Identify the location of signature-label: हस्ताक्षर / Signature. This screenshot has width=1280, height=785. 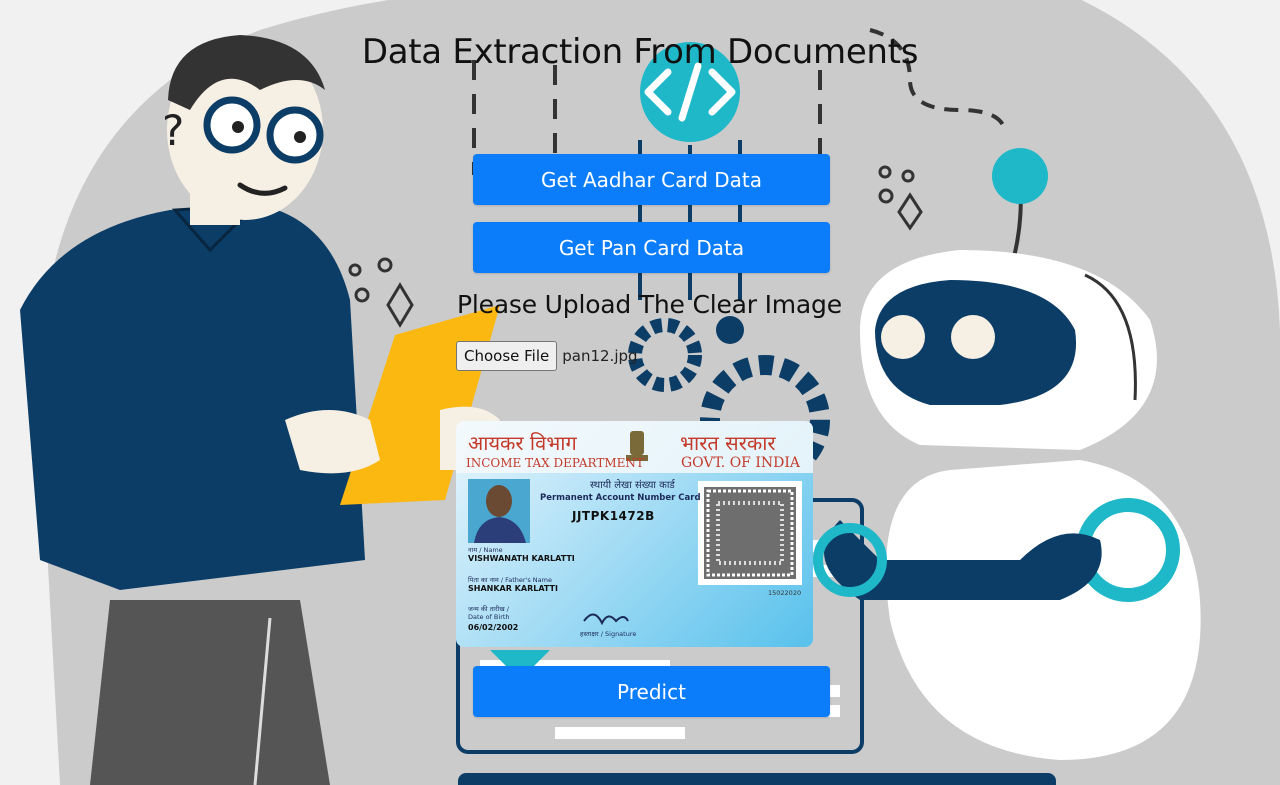
(608, 634).